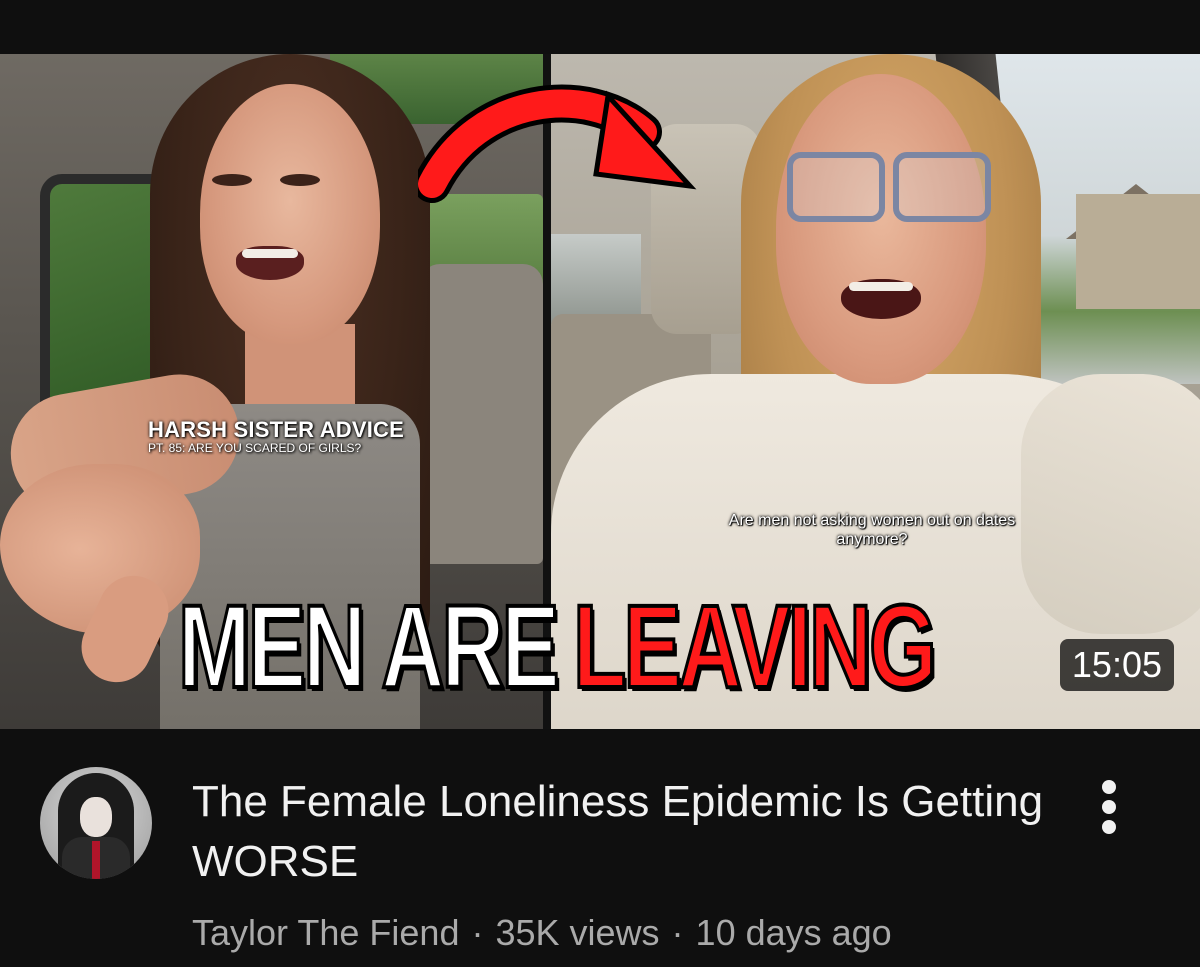 The width and height of the screenshot is (1200, 967). Describe the element at coordinates (889, 187) in the screenshot. I see `glasses` at that location.